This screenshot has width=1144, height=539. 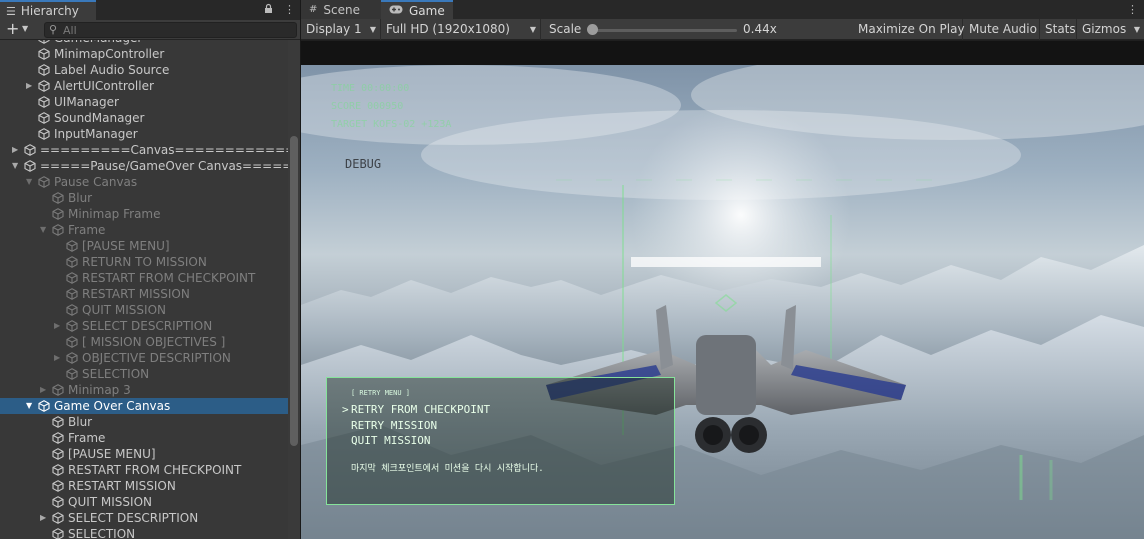 I want to click on hierarchy-row: ▶ =========Canvas==============, so click(x=144, y=150).